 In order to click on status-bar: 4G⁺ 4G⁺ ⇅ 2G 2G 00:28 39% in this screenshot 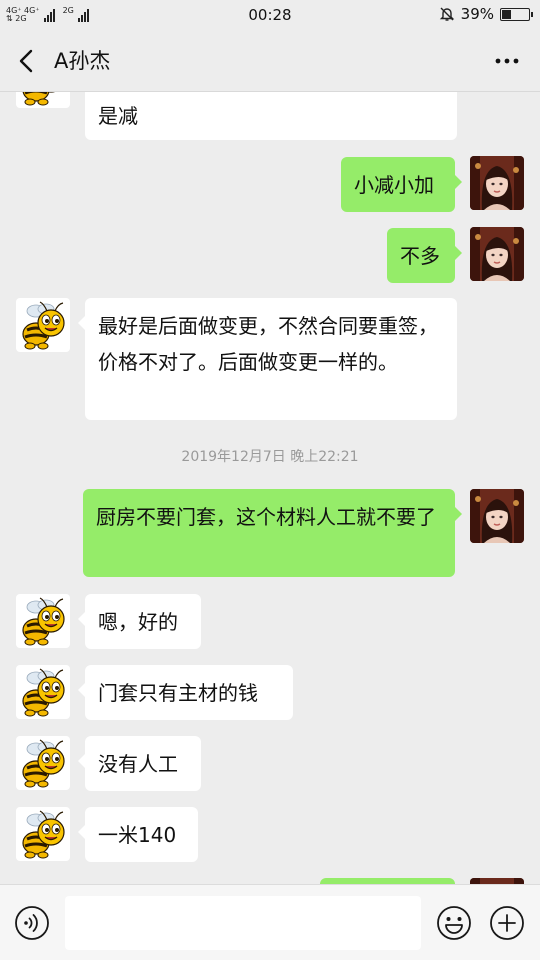, I will do `click(270, 15)`.